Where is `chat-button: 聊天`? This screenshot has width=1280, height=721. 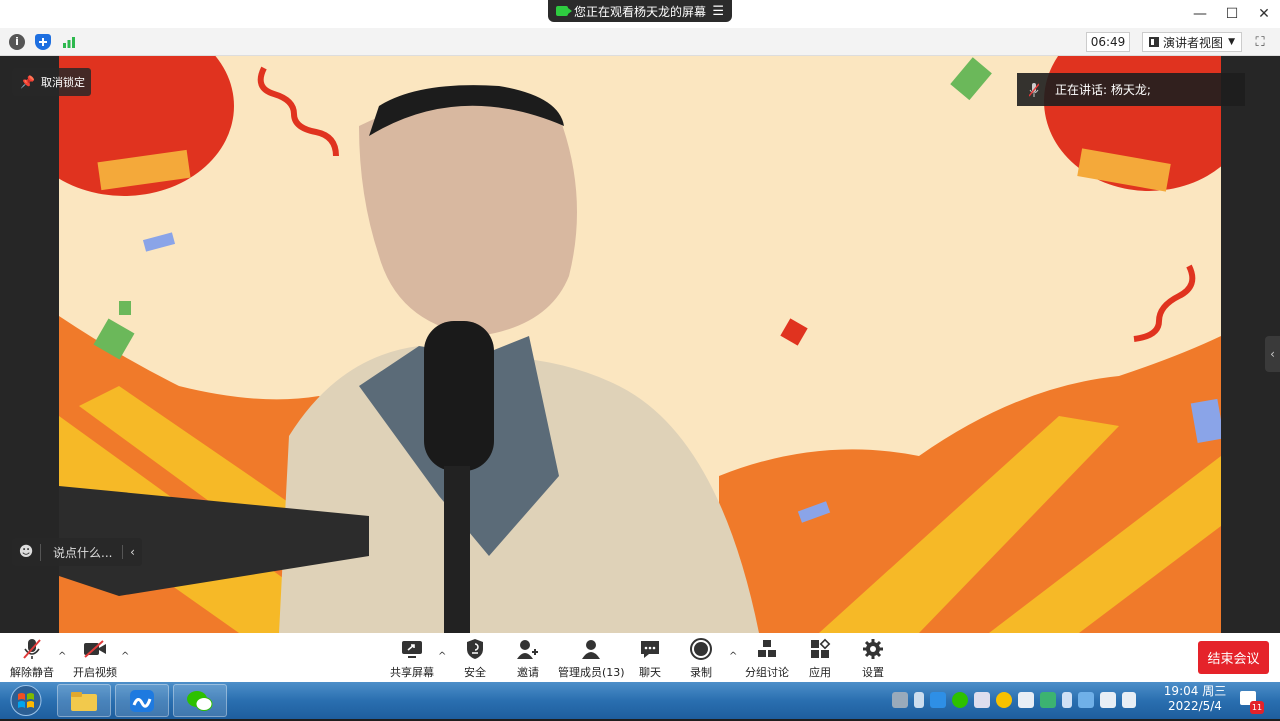 chat-button: 聊天 is located at coordinates (650, 658).